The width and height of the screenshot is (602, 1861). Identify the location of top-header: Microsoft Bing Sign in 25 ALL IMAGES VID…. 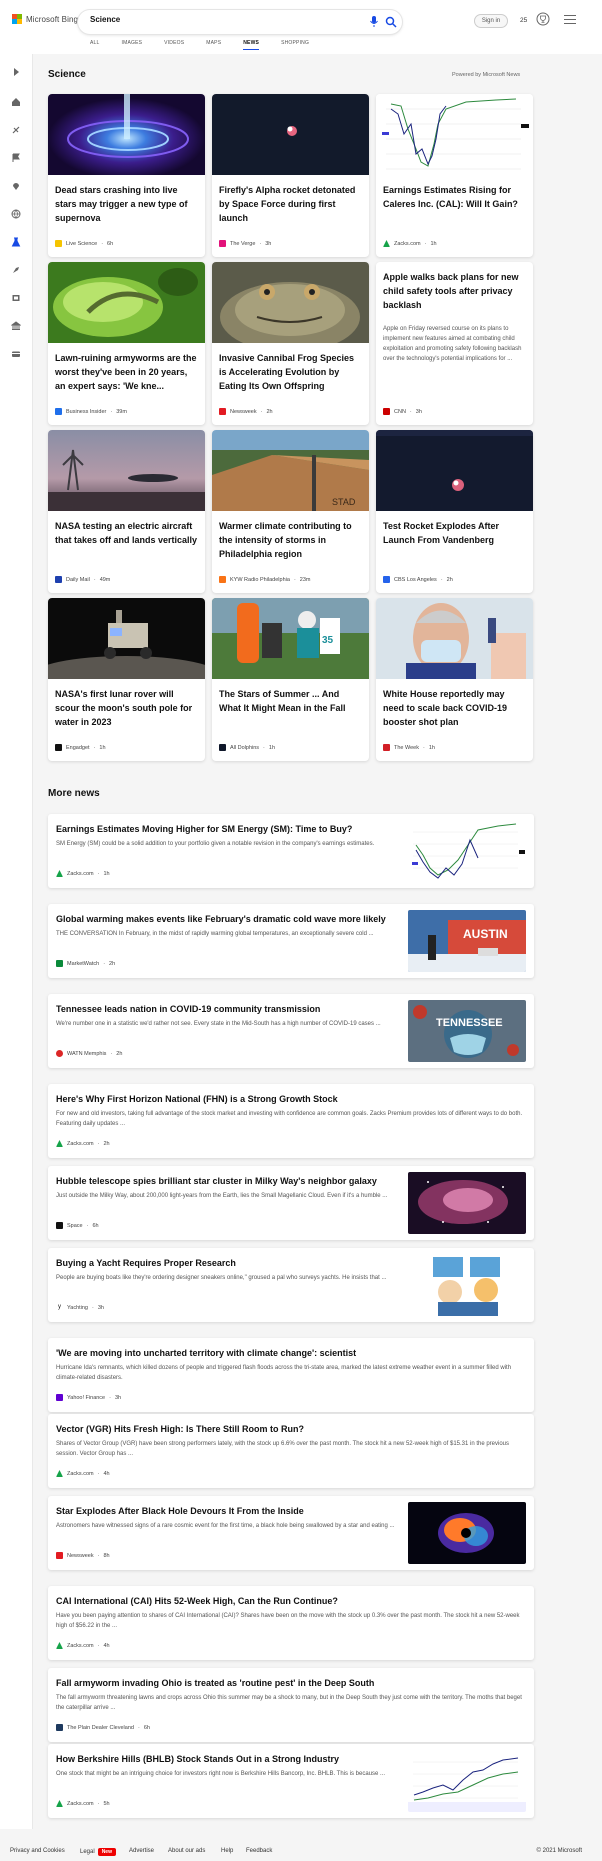
(301, 27).